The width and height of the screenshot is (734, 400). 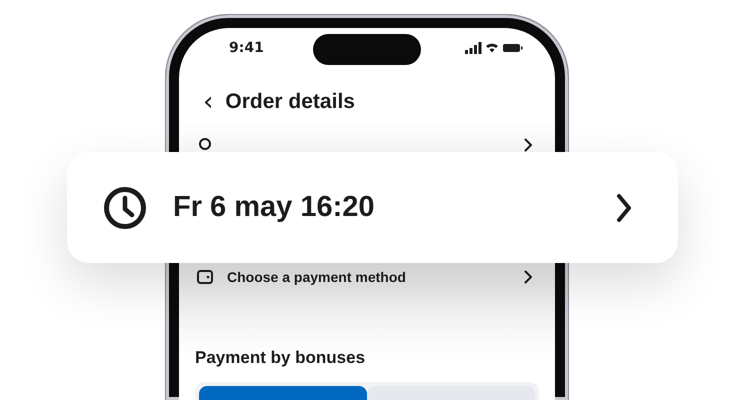 What do you see at coordinates (246, 48) in the screenshot?
I see `status-time: 9:41` at bounding box center [246, 48].